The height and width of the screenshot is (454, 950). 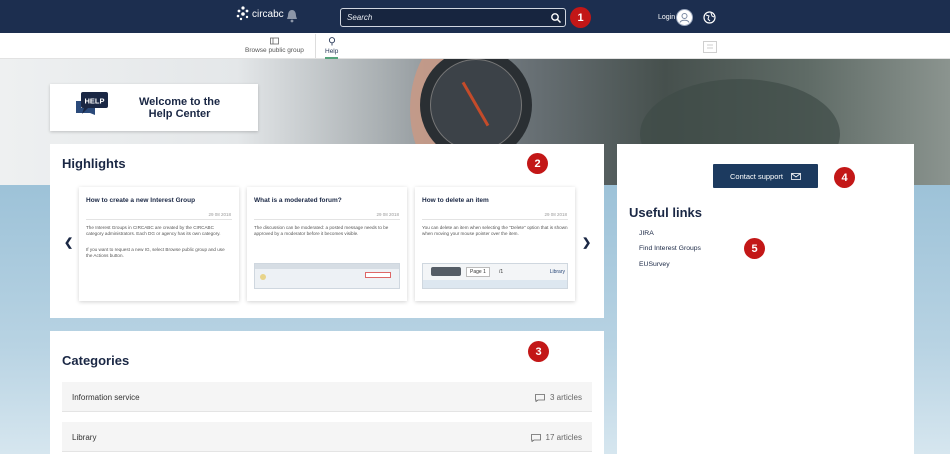 What do you see at coordinates (94, 101) in the screenshot?
I see `help-badge-text: HELP` at bounding box center [94, 101].